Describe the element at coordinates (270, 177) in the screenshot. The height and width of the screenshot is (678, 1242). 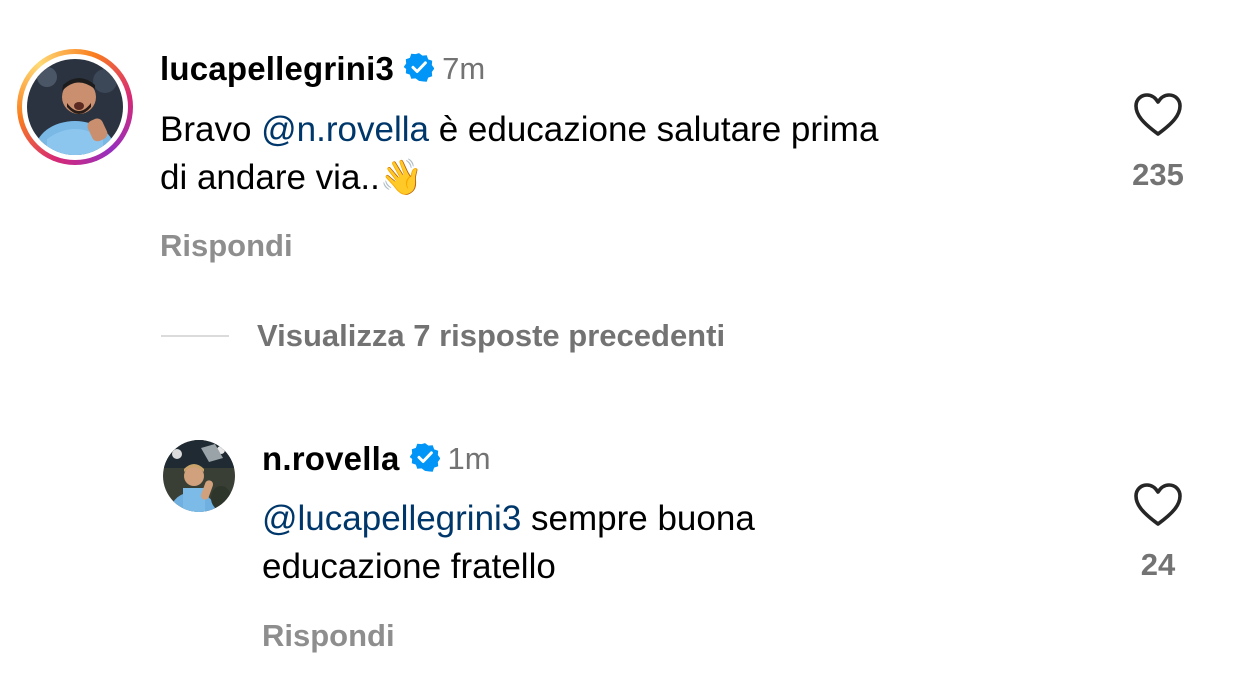
I see `comment-text-line2: di andare via..` at that location.